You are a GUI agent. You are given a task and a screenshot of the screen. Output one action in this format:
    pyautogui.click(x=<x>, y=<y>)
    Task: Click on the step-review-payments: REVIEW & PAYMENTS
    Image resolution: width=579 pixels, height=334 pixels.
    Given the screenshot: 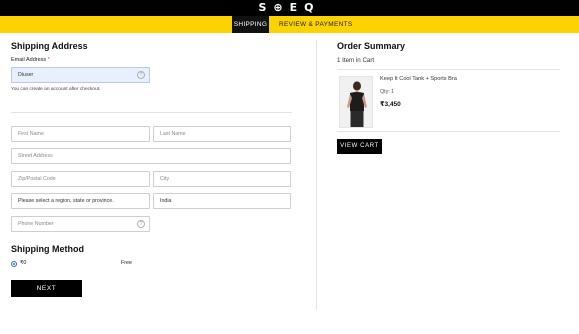 What is the action you would take?
    pyautogui.click(x=315, y=24)
    